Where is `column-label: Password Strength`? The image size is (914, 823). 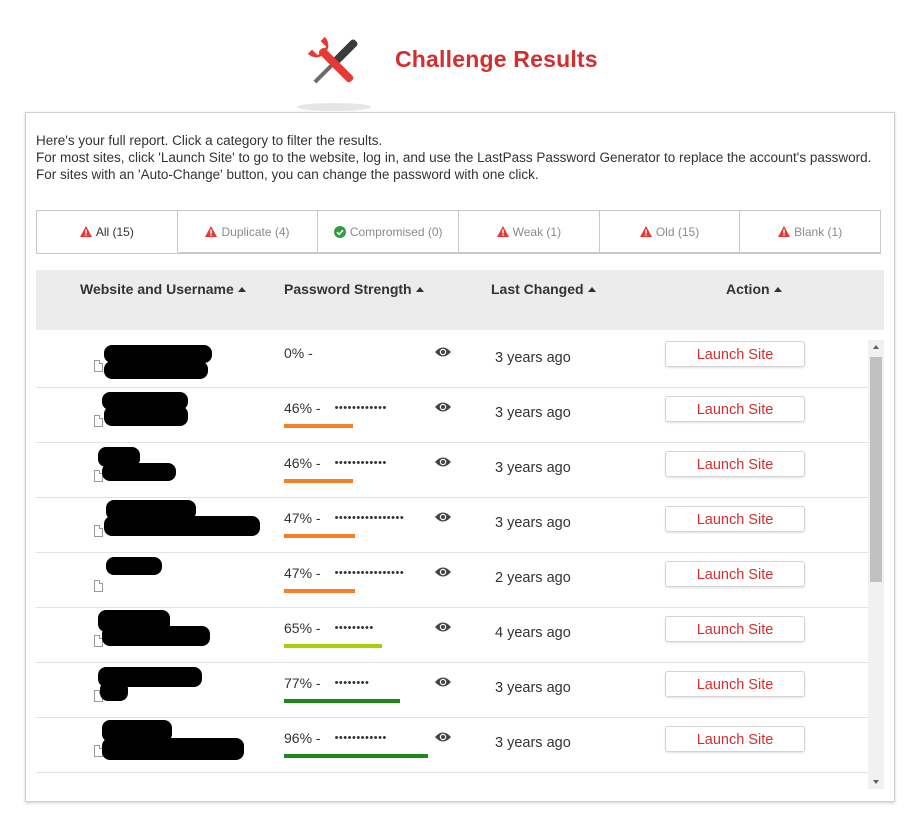
column-label: Password Strength is located at coordinates (348, 289).